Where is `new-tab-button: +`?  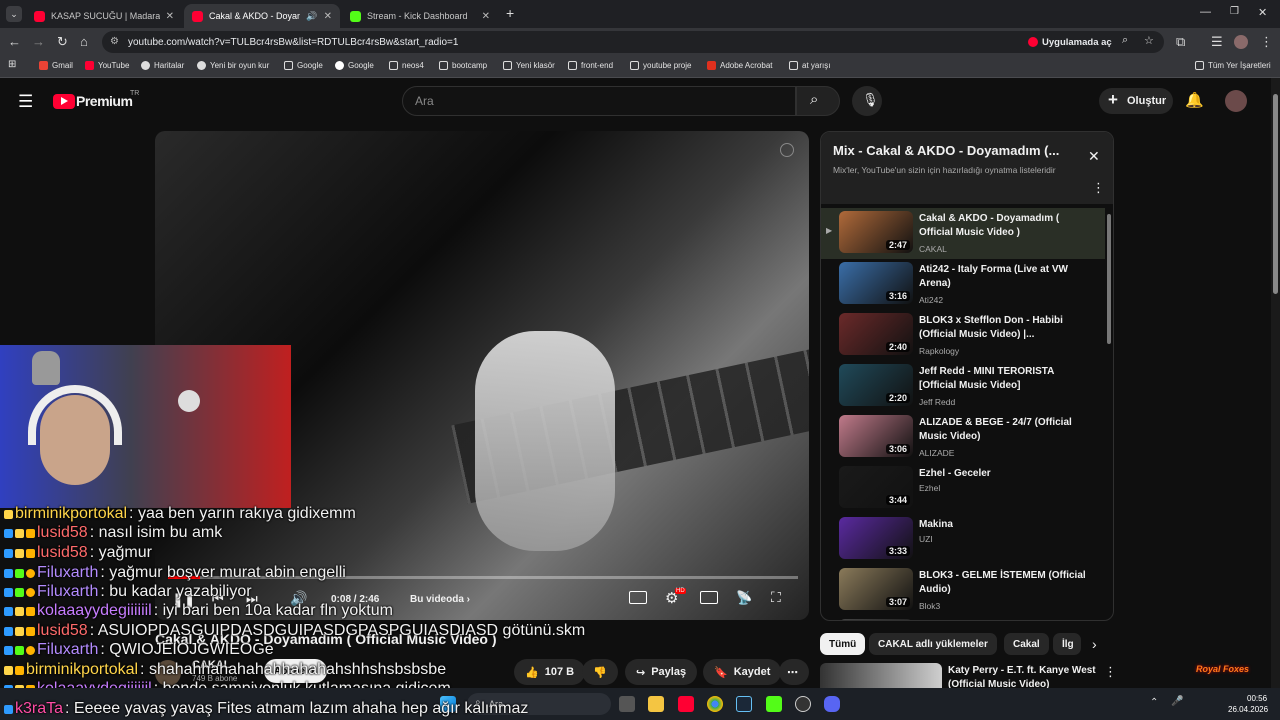
new-tab-button: + is located at coordinates (510, 13).